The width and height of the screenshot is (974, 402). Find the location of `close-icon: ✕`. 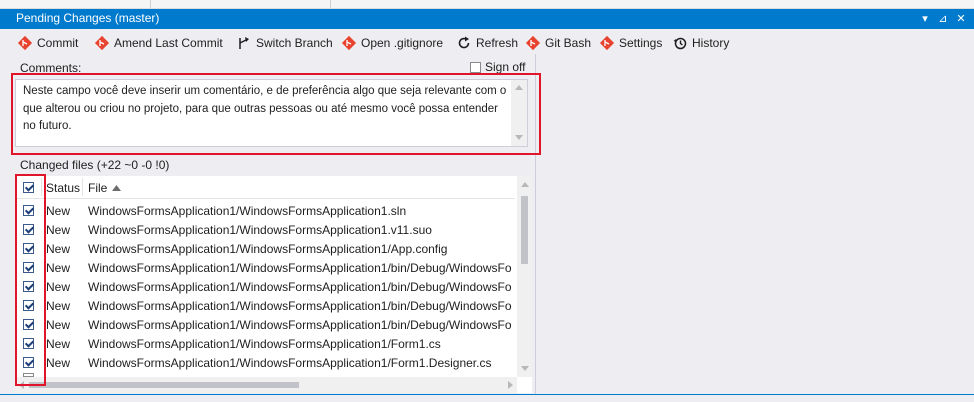

close-icon: ✕ is located at coordinates (961, 19).